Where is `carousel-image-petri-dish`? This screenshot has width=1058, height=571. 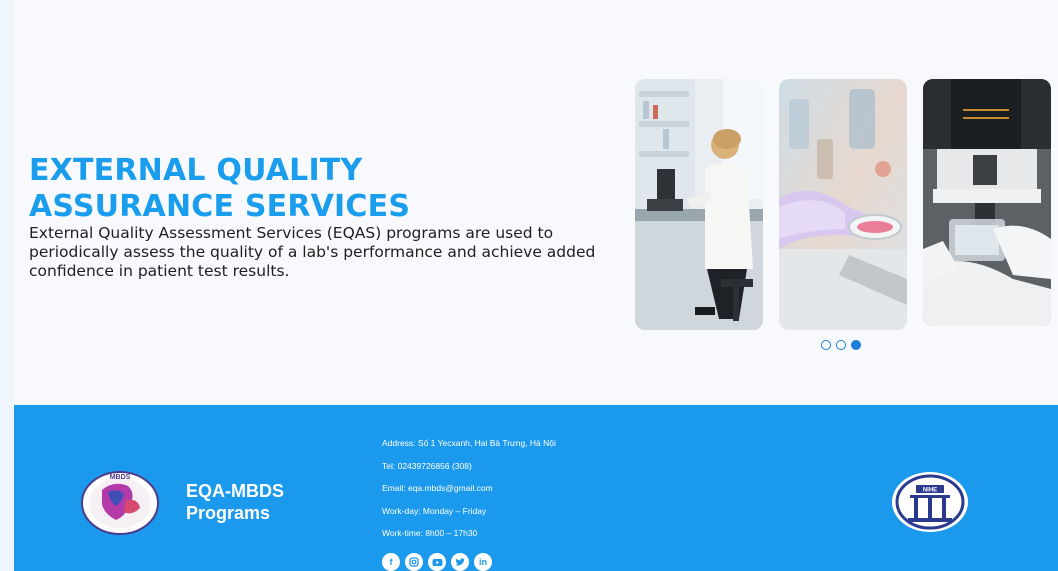 carousel-image-petri-dish is located at coordinates (843, 204).